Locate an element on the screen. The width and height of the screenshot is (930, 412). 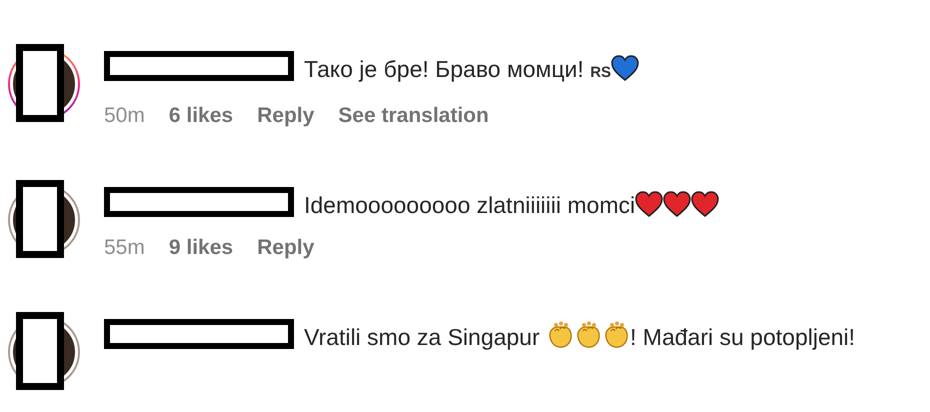
flag-letters: RS is located at coordinates (601, 72).